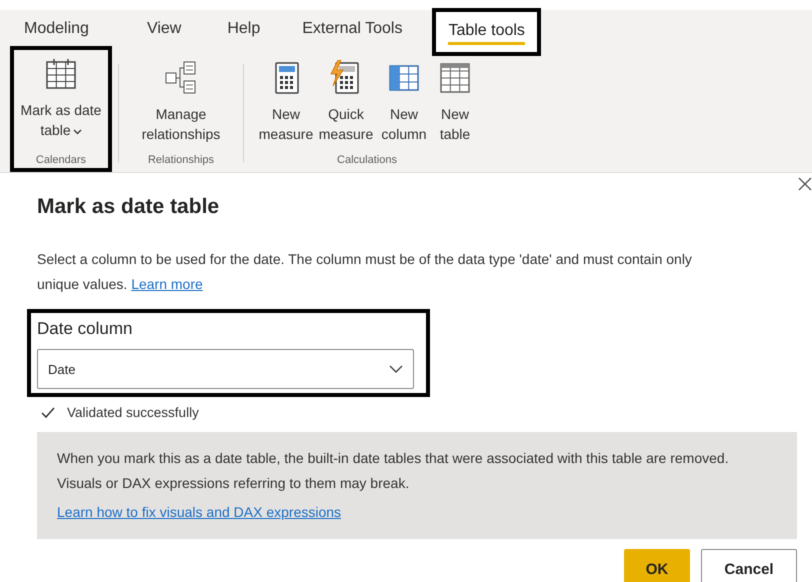  I want to click on field-label: Date column, so click(85, 329).